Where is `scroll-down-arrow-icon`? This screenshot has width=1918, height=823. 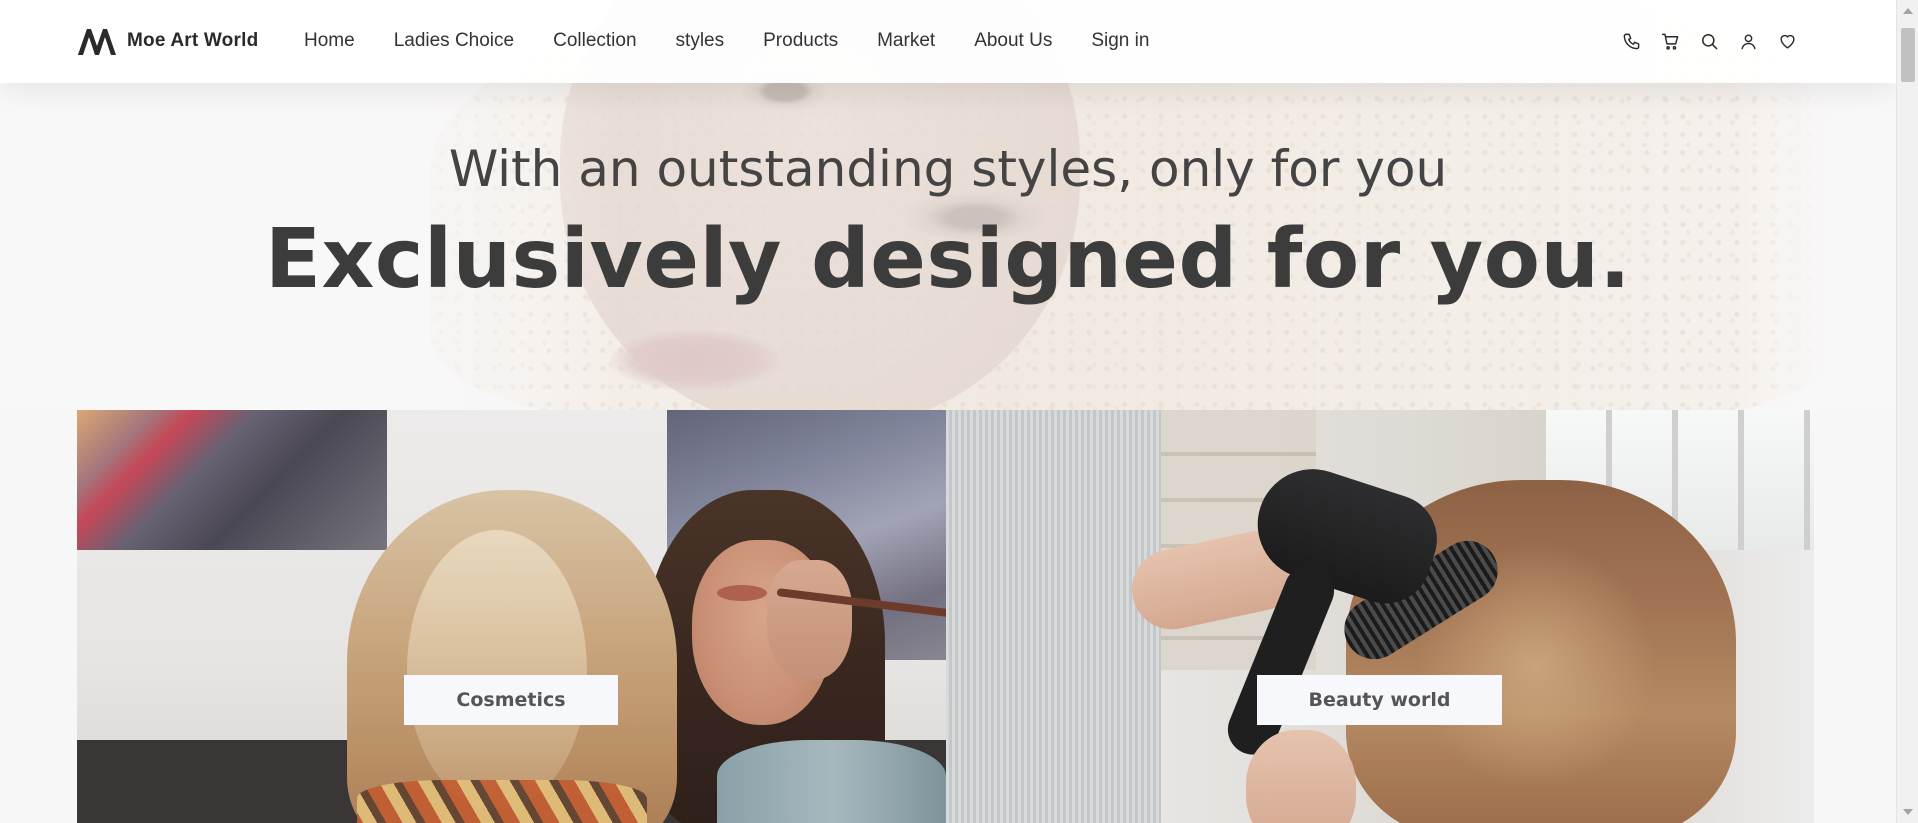 scroll-down-arrow-icon is located at coordinates (1908, 812).